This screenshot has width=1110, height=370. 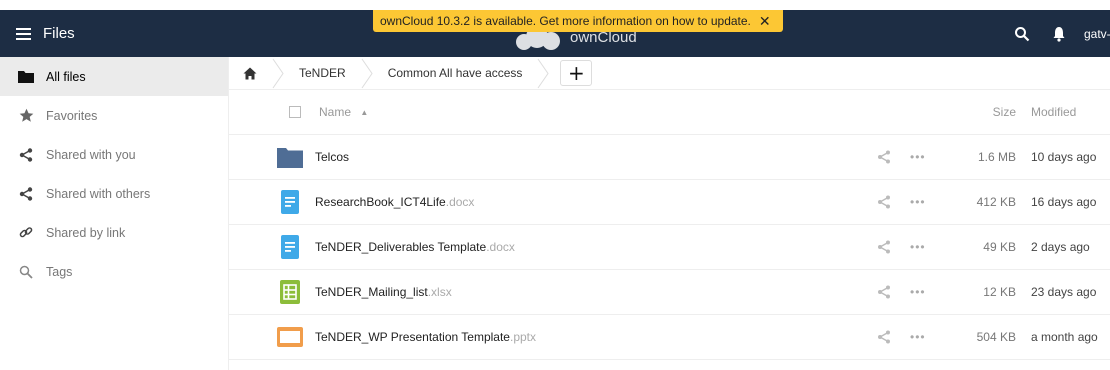 I want to click on file-name: TeNDER_Mailing_list.xlsx, so click(x=595, y=292).